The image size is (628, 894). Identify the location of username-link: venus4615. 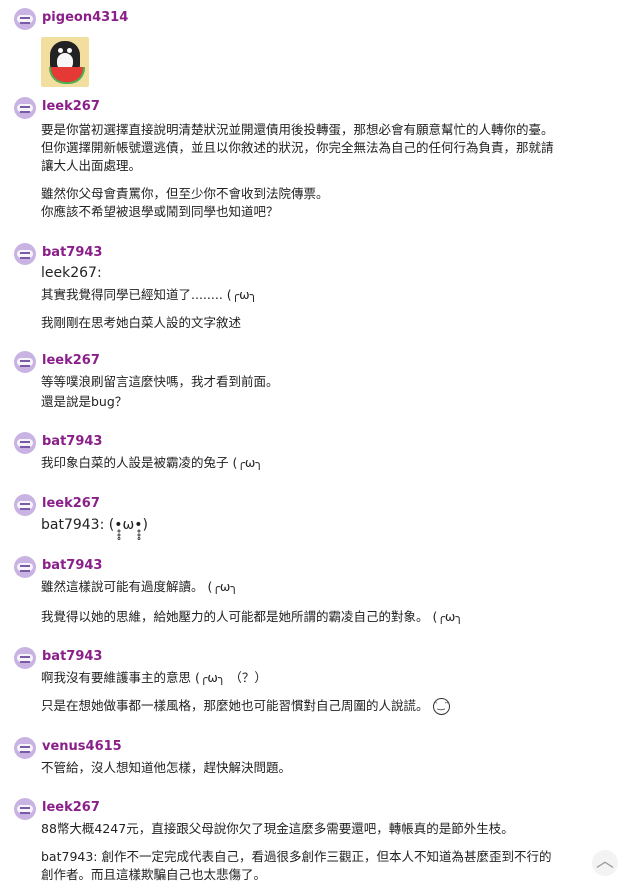
(82, 746).